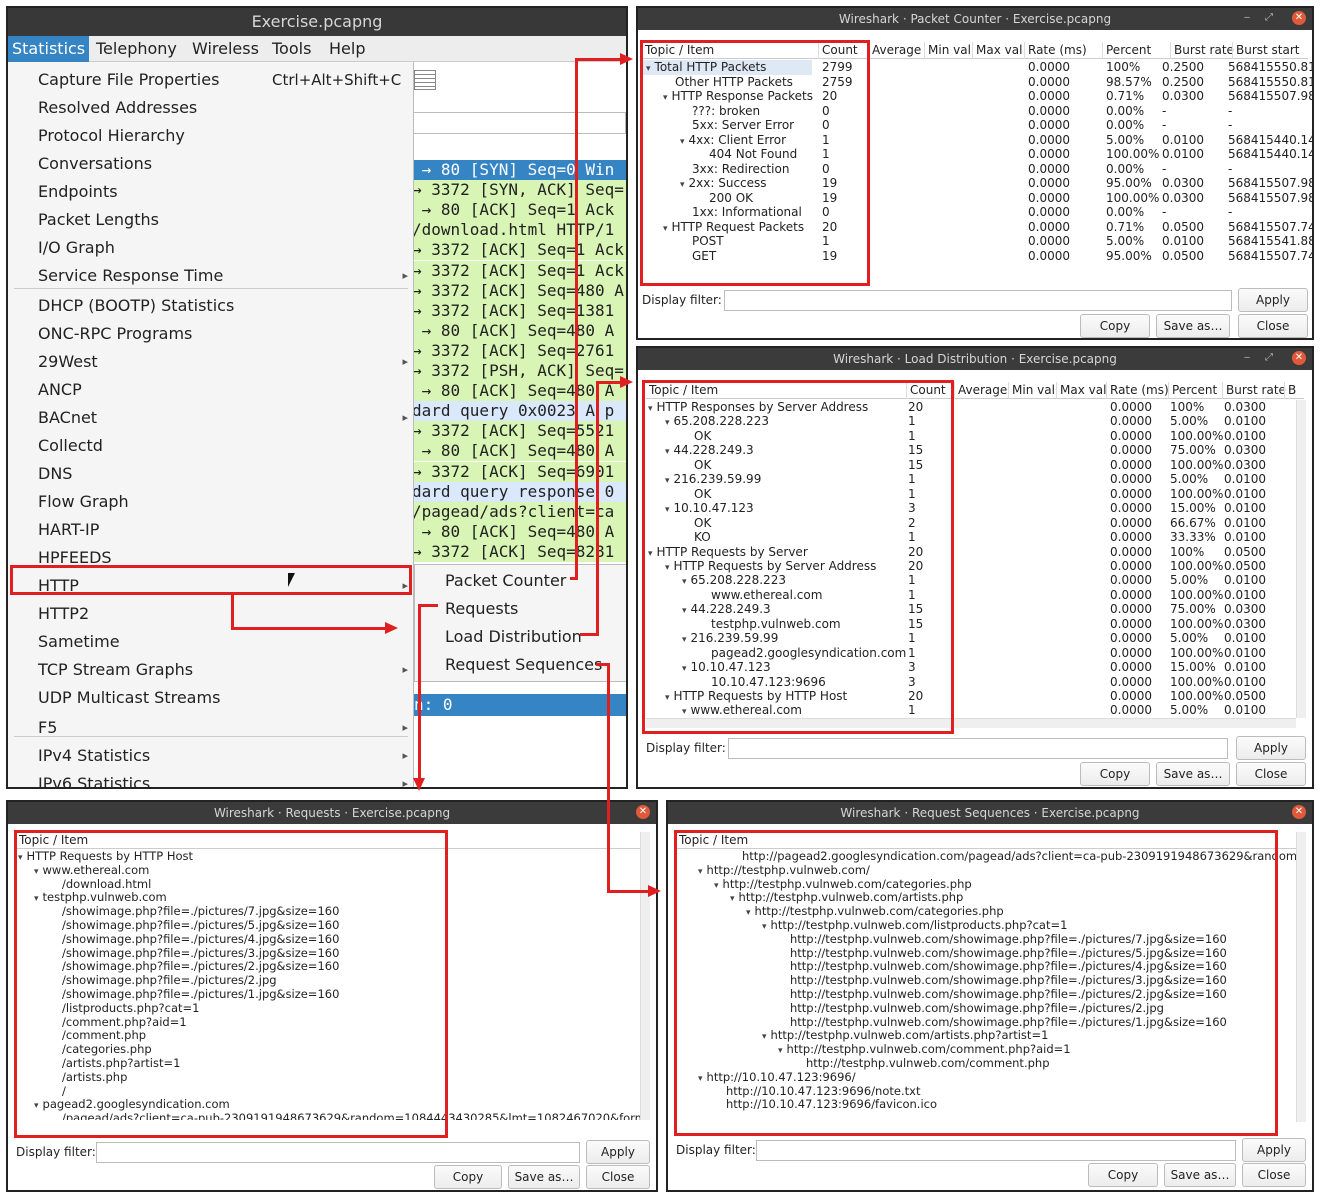  I want to click on menu-item-packet-lengths: Packet Lengths, so click(210, 220).